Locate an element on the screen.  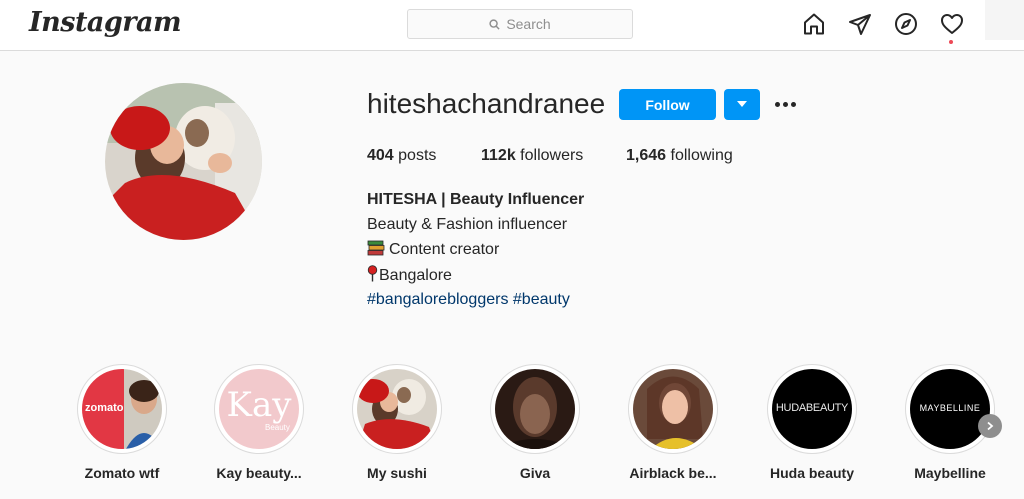
following-label: following is located at coordinates (701, 155).